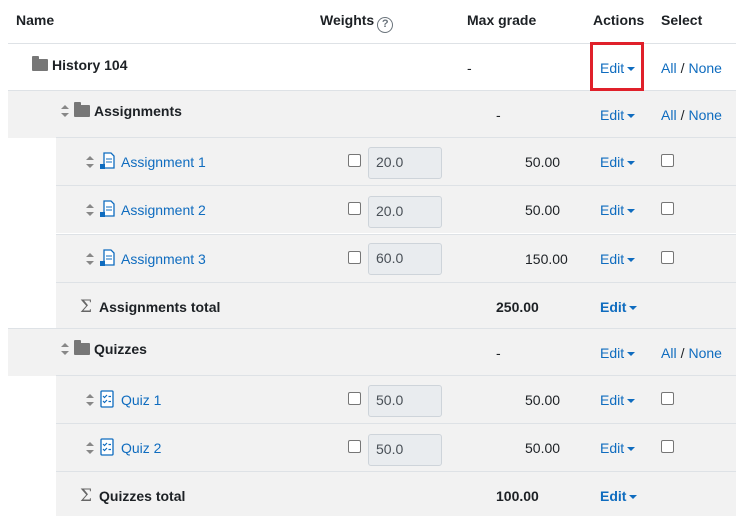 The height and width of the screenshot is (516, 736). Describe the element at coordinates (90, 65) in the screenshot. I see `course-name: History 104` at that location.